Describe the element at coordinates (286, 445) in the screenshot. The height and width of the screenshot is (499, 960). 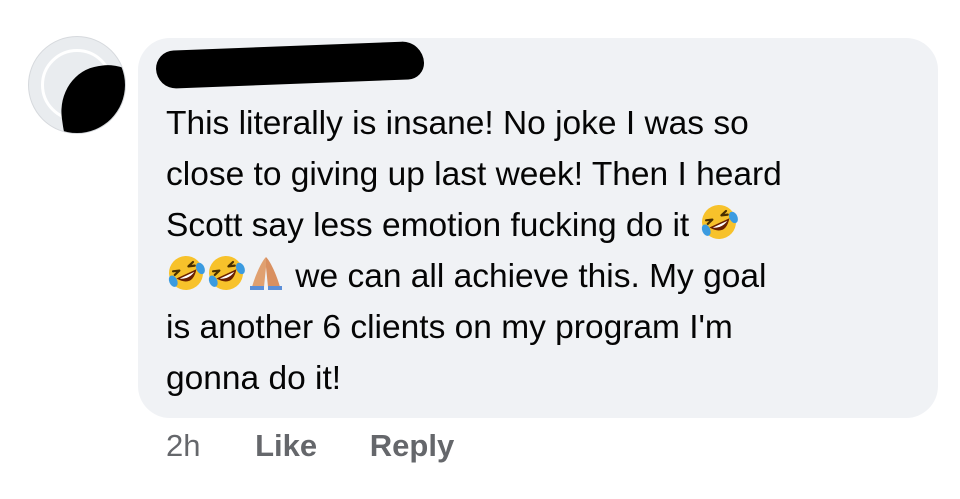
I see `like-button: Like` at that location.